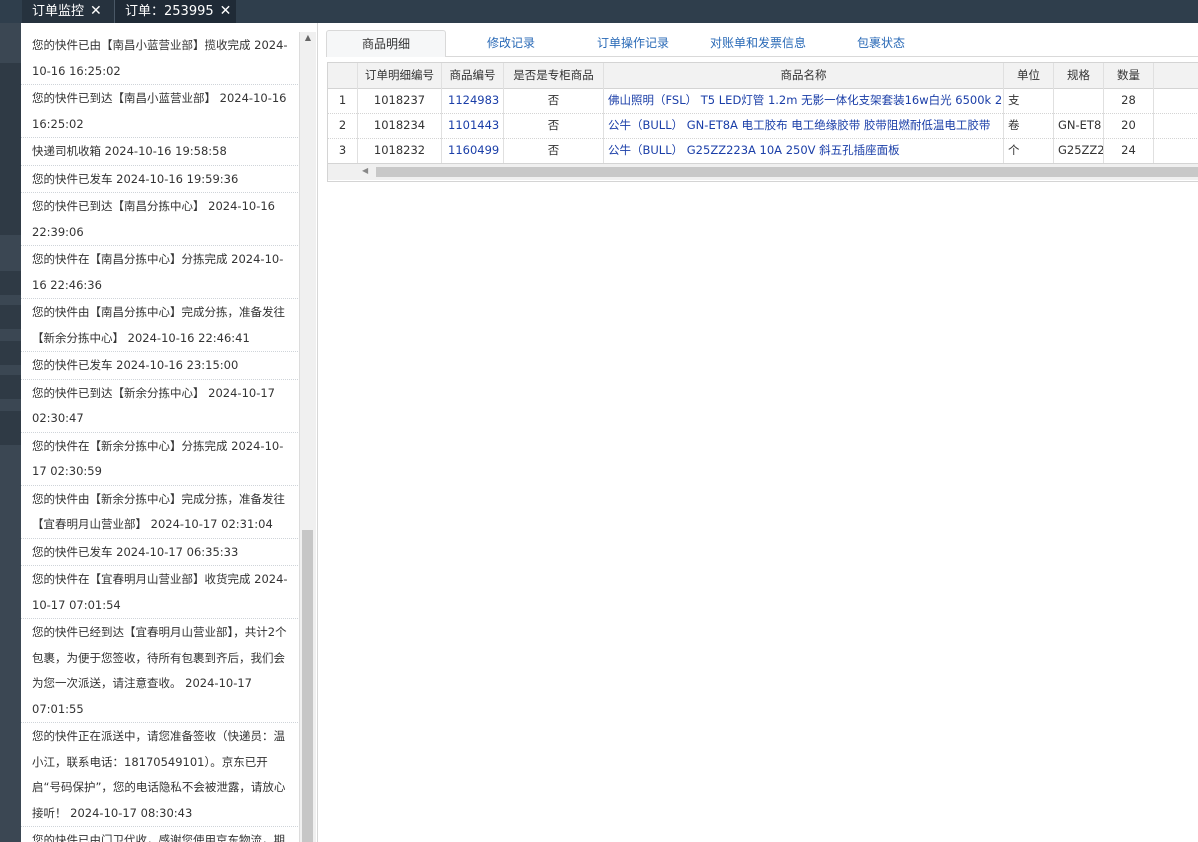 The width and height of the screenshot is (1198, 842). I want to click on grid-cell: 公牛（BULL） G25ZZ223A 10A 250V 斜五孔插座面板, so click(804, 150).